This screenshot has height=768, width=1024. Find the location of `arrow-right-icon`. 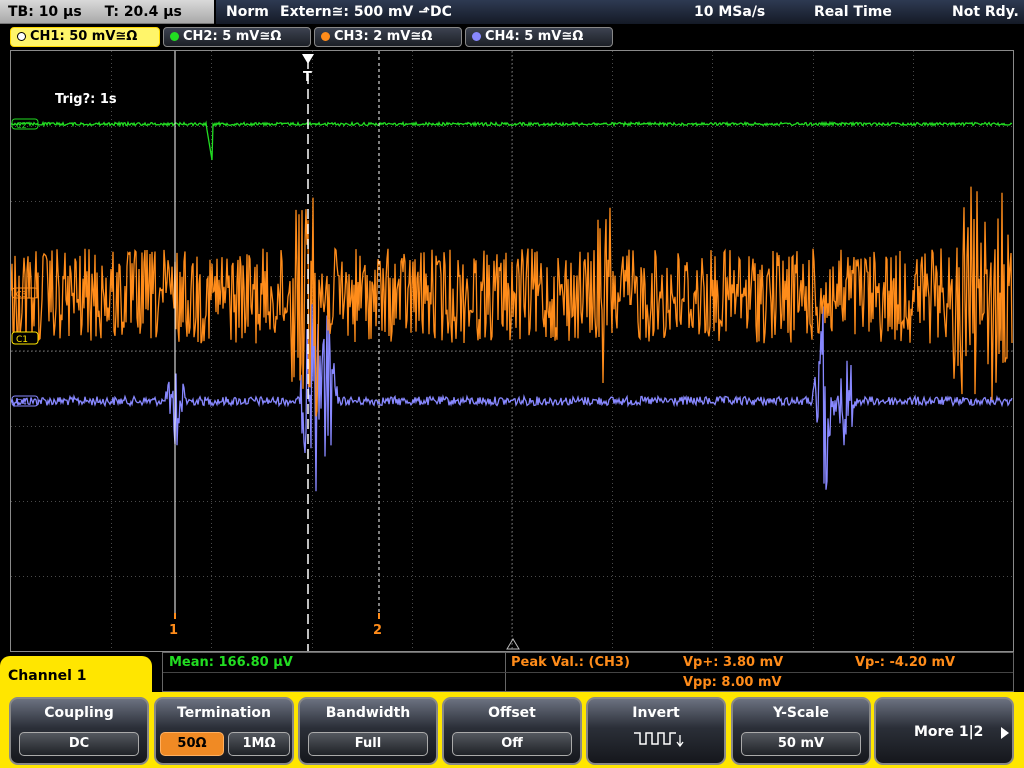

arrow-right-icon is located at coordinates (1005, 733).